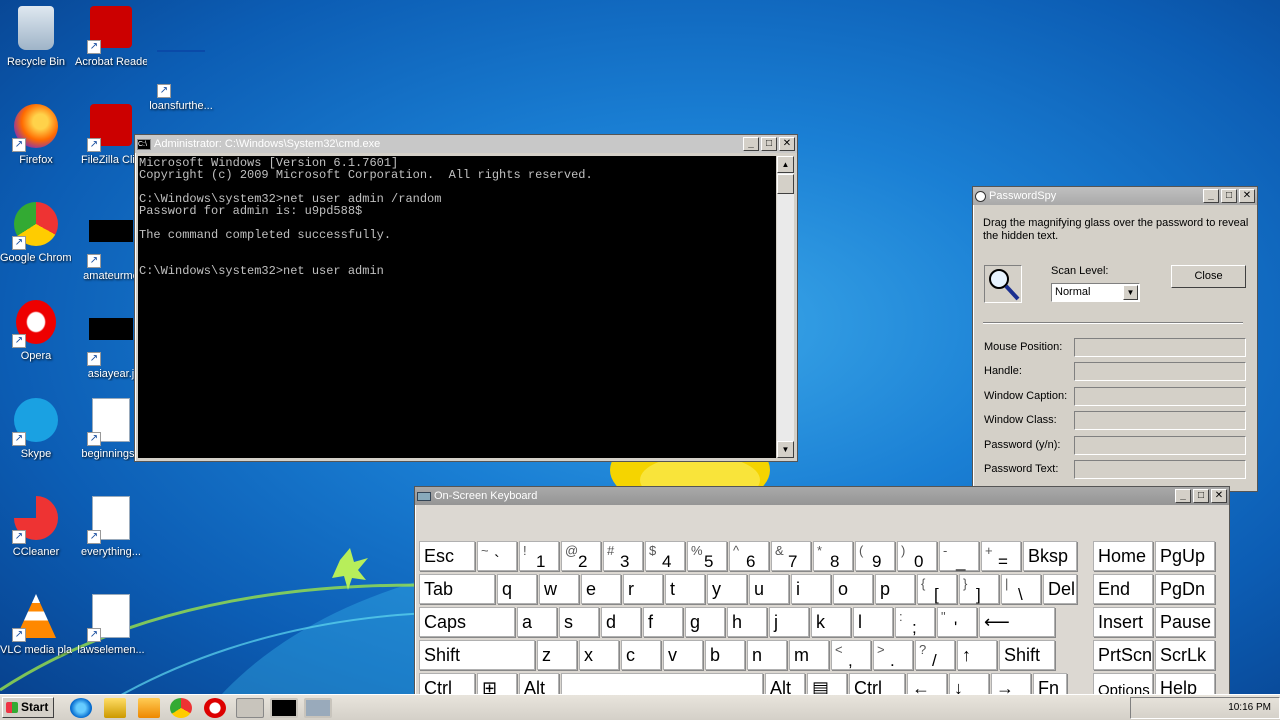 The width and height of the screenshot is (1280, 720). What do you see at coordinates (621, 622) in the screenshot?
I see `key-d: d` at bounding box center [621, 622].